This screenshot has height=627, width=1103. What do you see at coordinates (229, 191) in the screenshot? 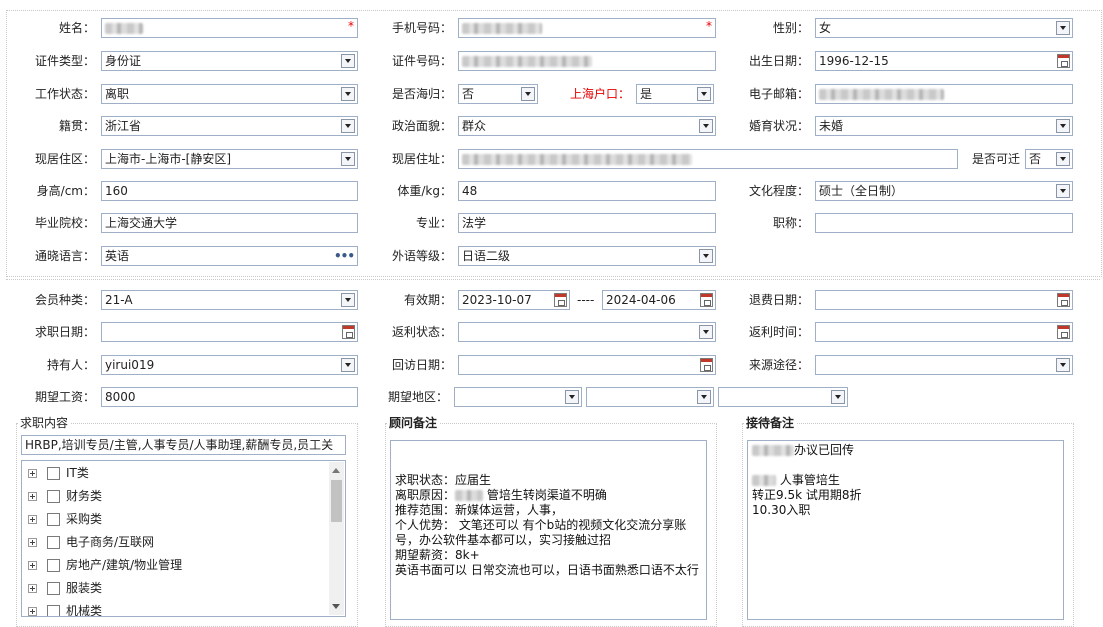
I see `height-input: 160` at bounding box center [229, 191].